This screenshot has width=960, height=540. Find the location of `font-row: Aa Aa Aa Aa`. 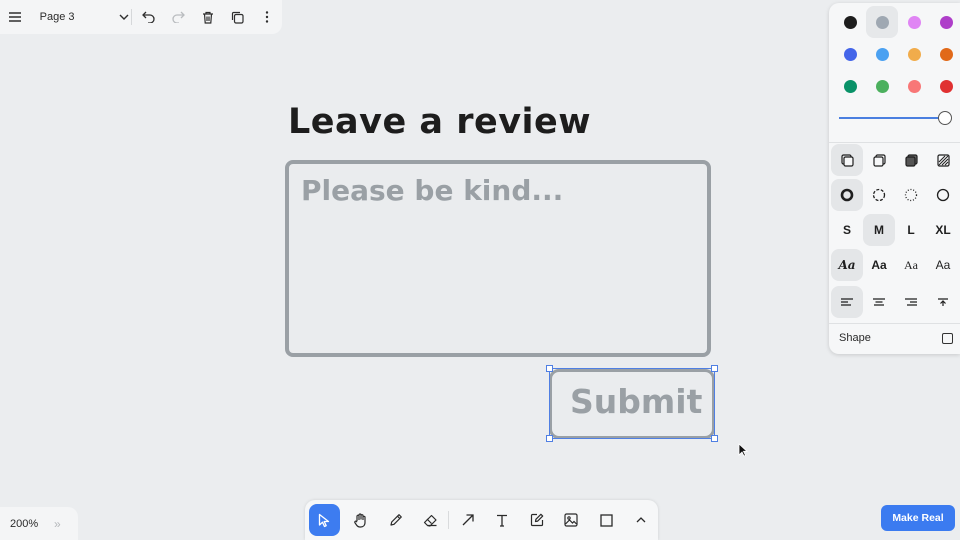

font-row: Aa Aa Aa Aa is located at coordinates (895, 265).